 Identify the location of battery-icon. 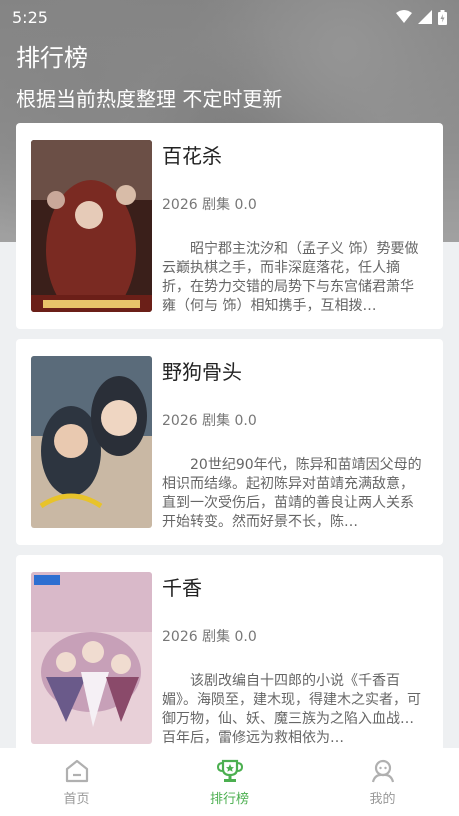
(442, 17).